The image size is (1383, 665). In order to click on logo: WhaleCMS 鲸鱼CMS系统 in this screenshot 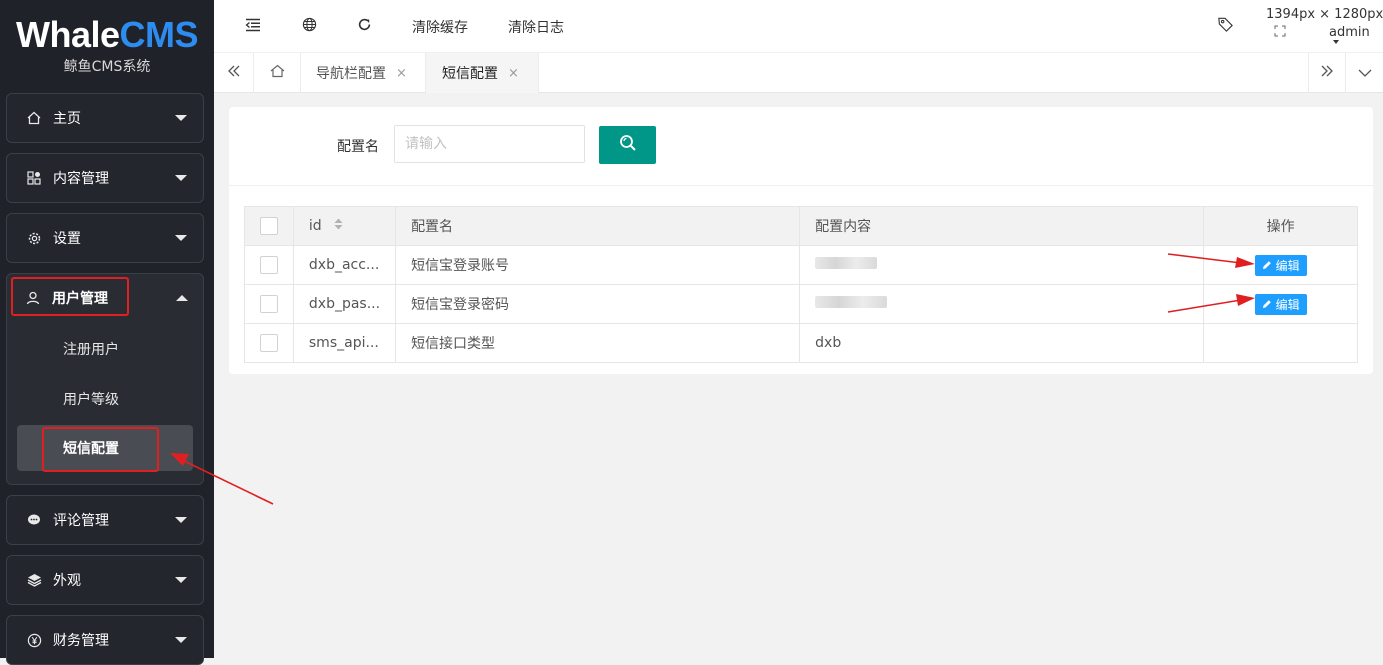, I will do `click(107, 44)`.